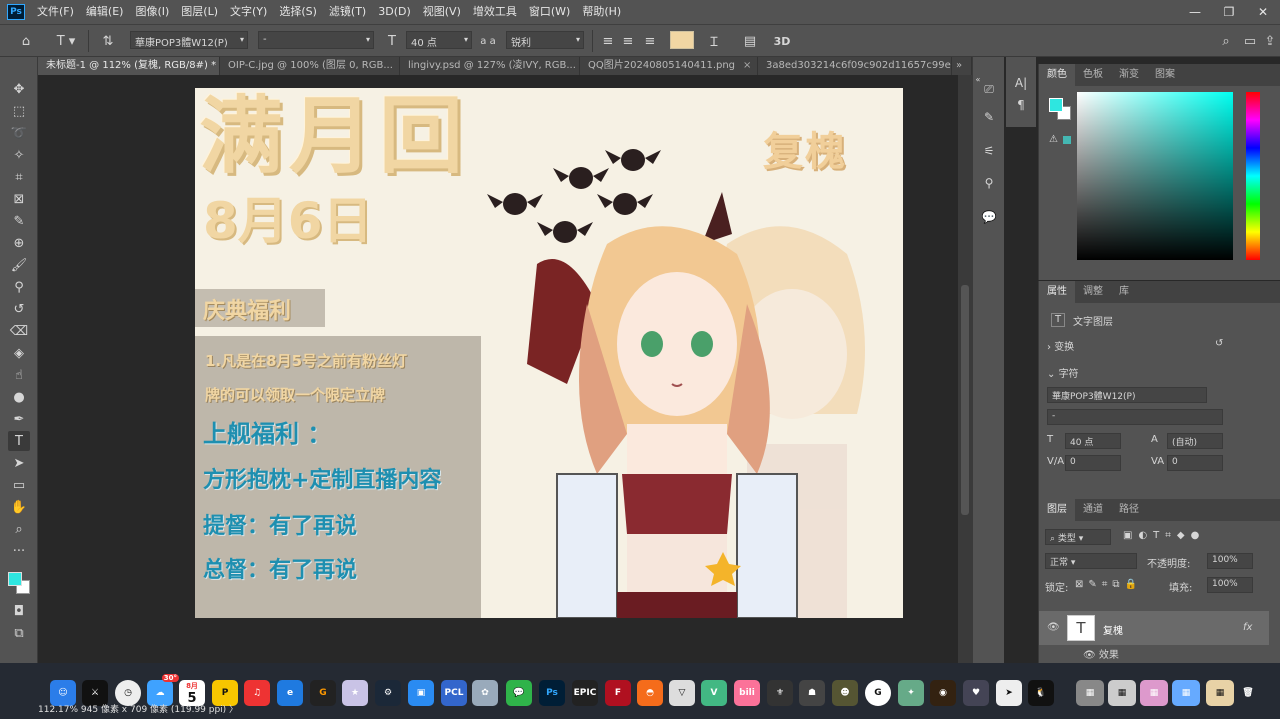 The width and height of the screenshot is (1280, 719). What do you see at coordinates (19, 375) in the screenshot?
I see `smudge-tool-icon: ☝` at bounding box center [19, 375].